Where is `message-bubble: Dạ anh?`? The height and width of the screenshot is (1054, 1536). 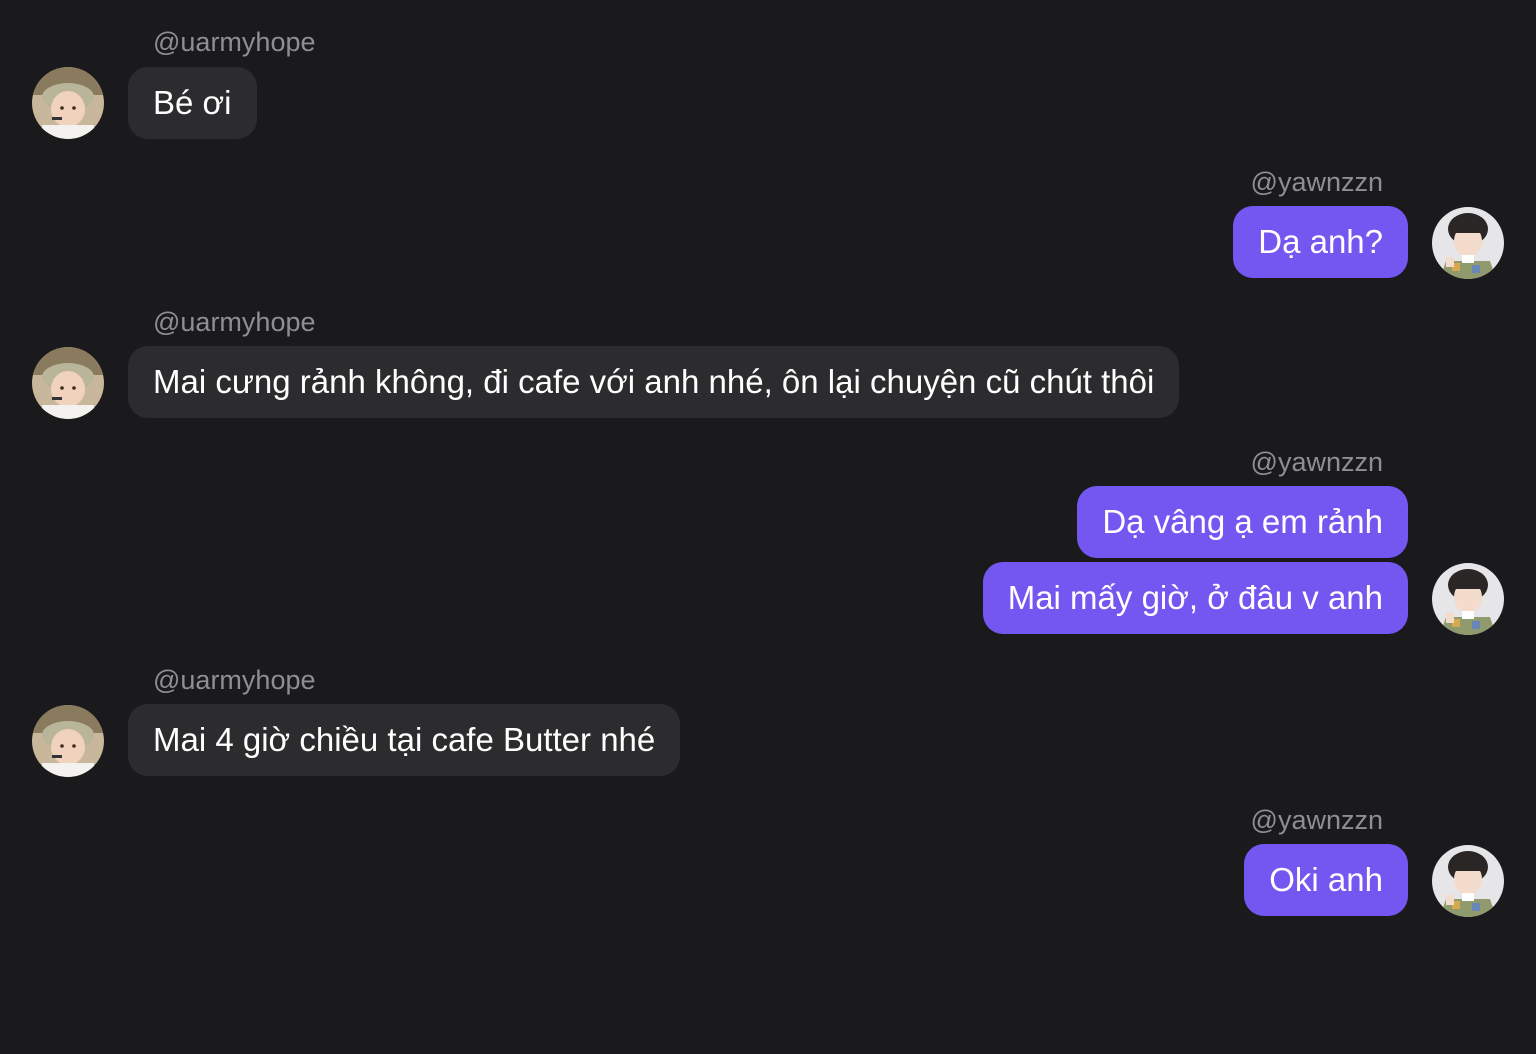 message-bubble: Dạ anh? is located at coordinates (1320, 242).